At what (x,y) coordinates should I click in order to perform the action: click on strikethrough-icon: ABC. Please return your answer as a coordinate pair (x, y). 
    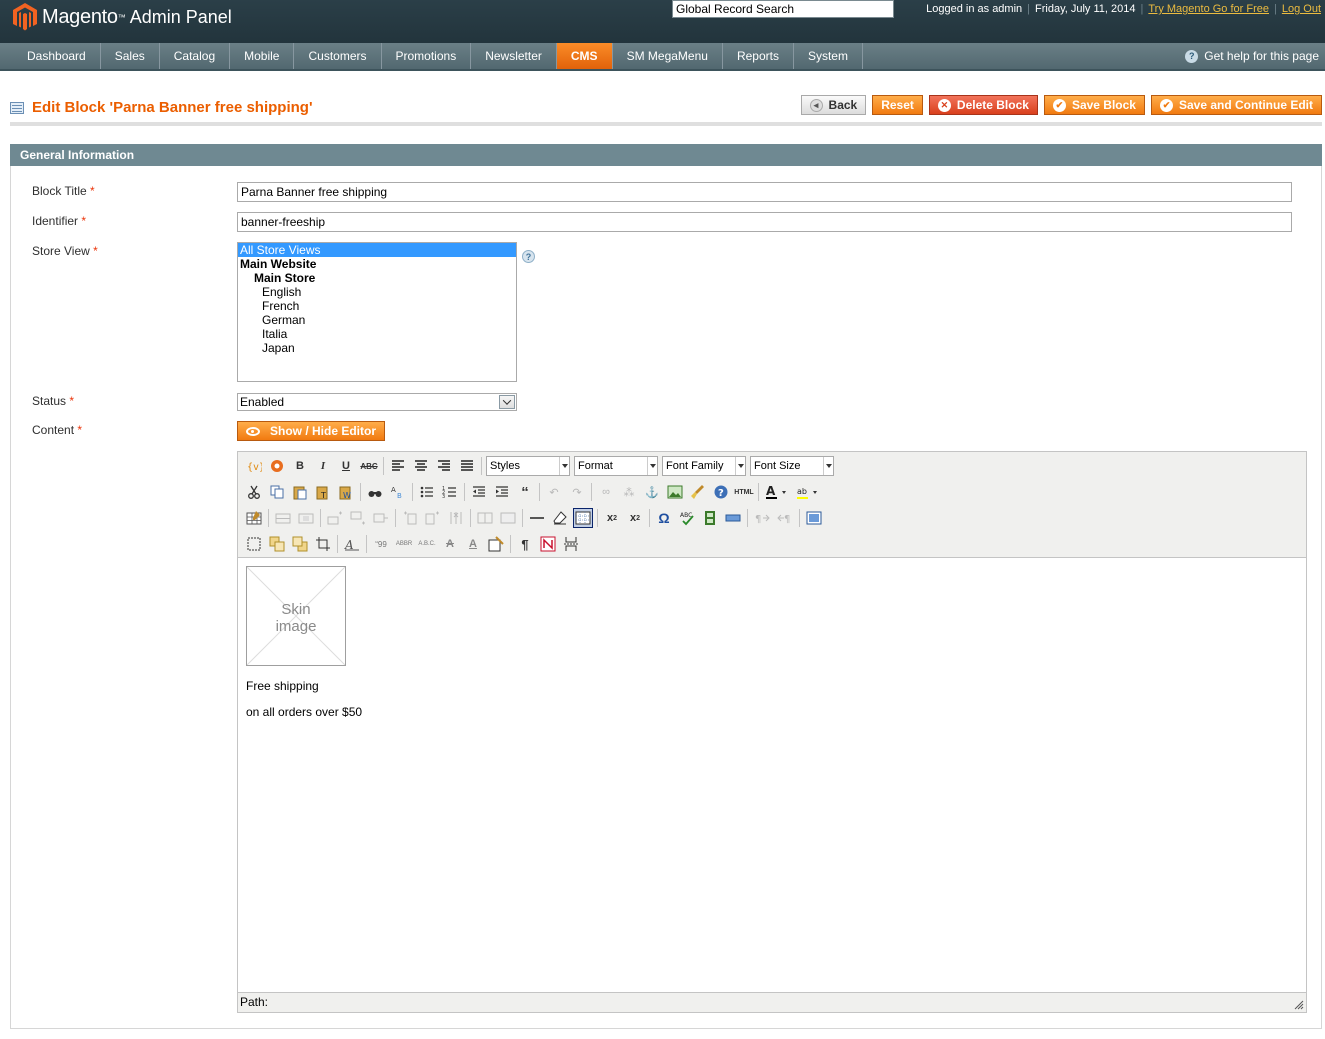
    Looking at the image, I should click on (369, 466).